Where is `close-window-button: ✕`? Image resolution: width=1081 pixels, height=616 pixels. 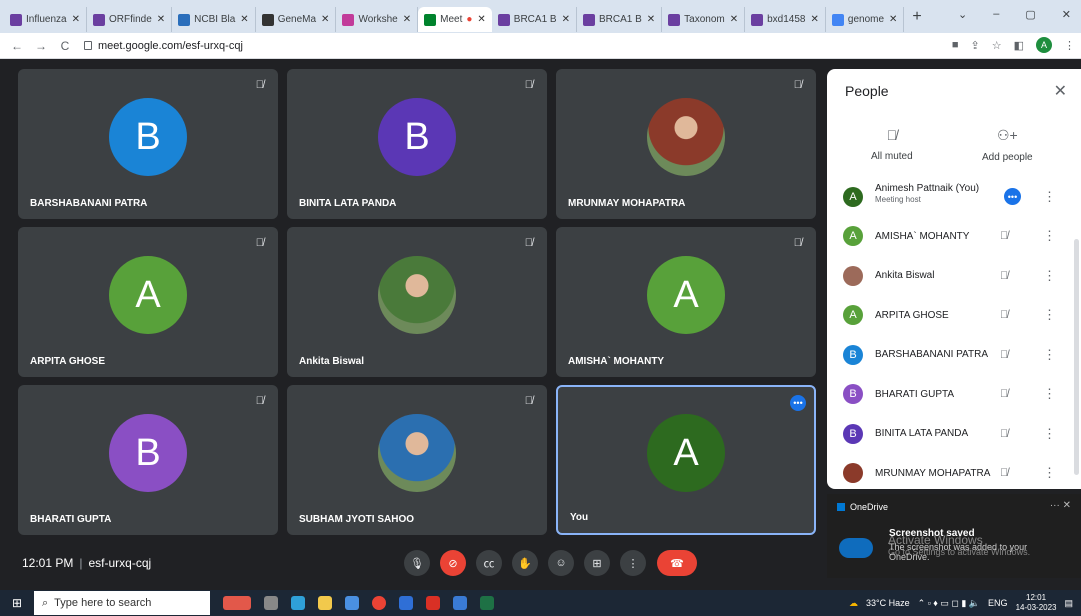 close-window-button: ✕ is located at coordinates (1066, 14).